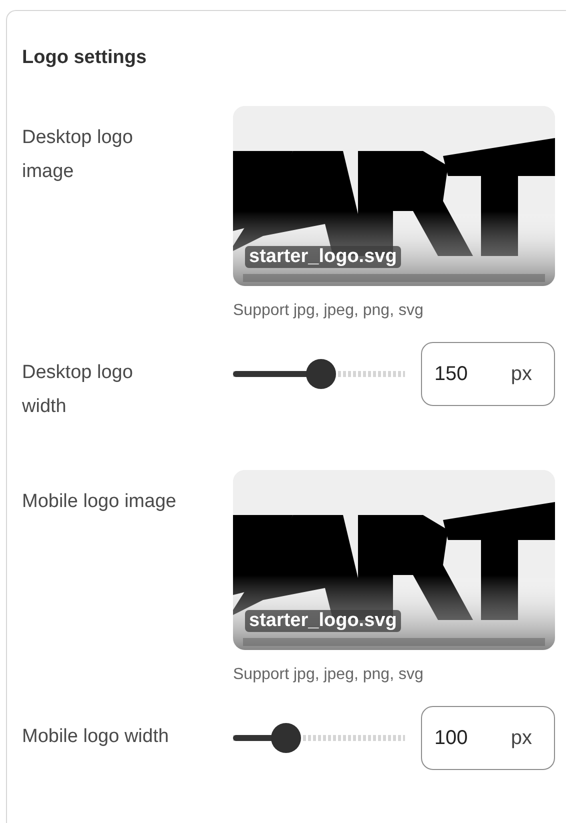 The image size is (570, 823). What do you see at coordinates (78, 390) in the screenshot?
I see `field-label: Desktop logo width` at bounding box center [78, 390].